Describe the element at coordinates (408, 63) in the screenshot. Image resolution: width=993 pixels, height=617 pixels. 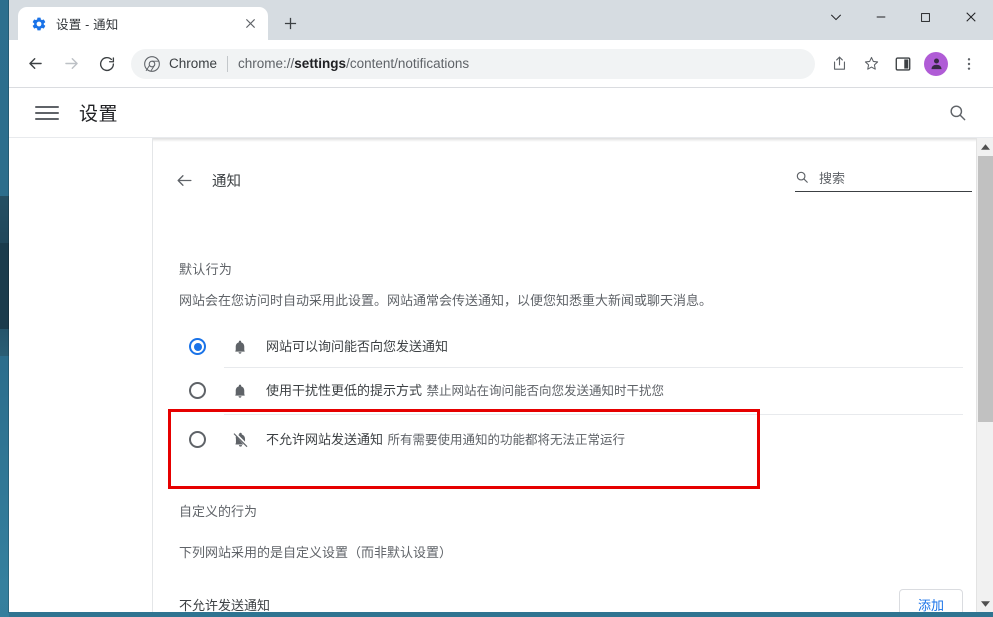
I see `url-suffix: /content/notifications` at that location.